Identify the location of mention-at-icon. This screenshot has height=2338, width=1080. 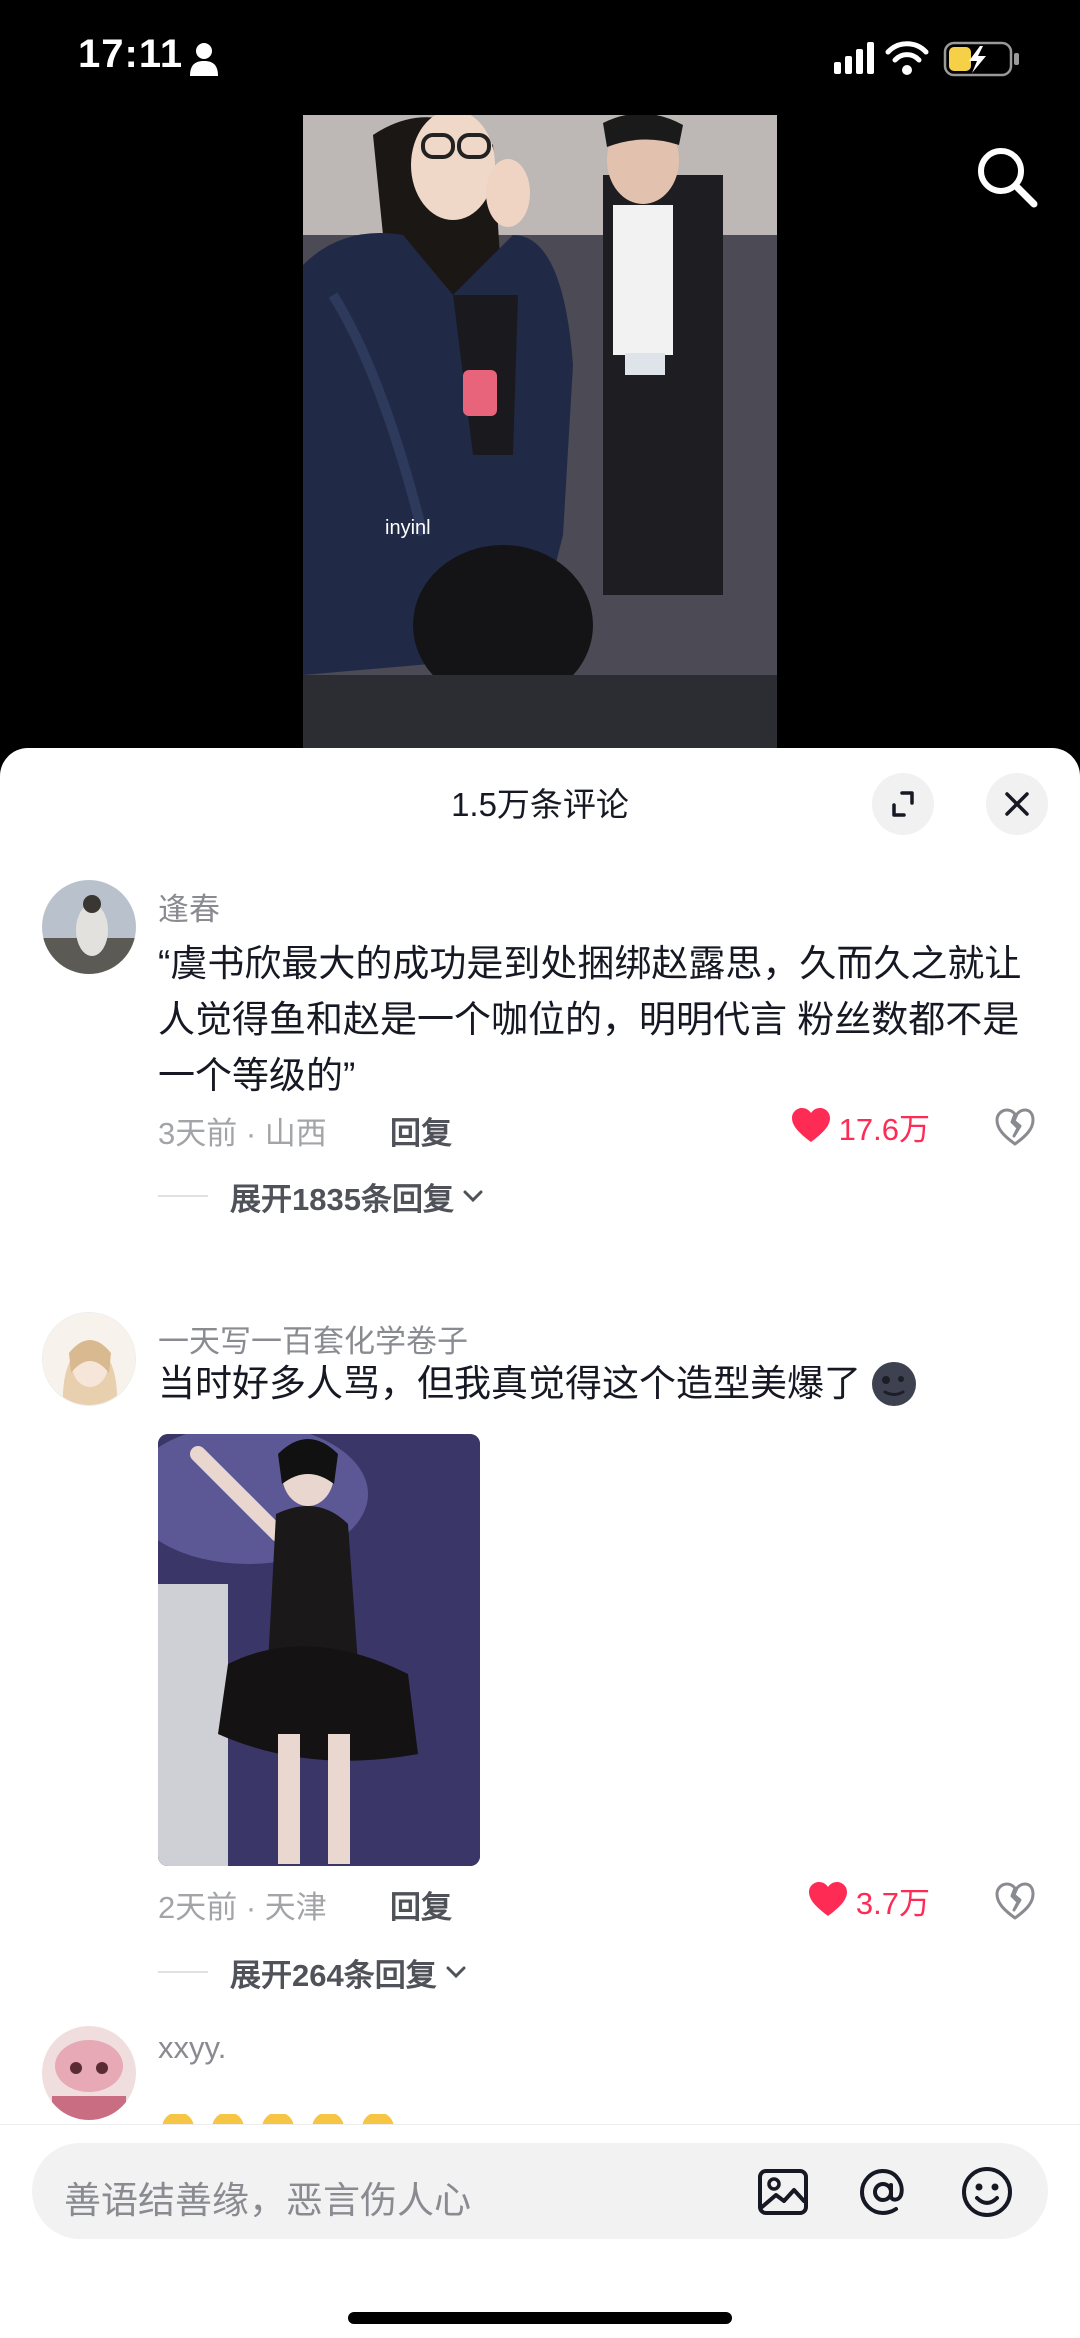
(883, 2192).